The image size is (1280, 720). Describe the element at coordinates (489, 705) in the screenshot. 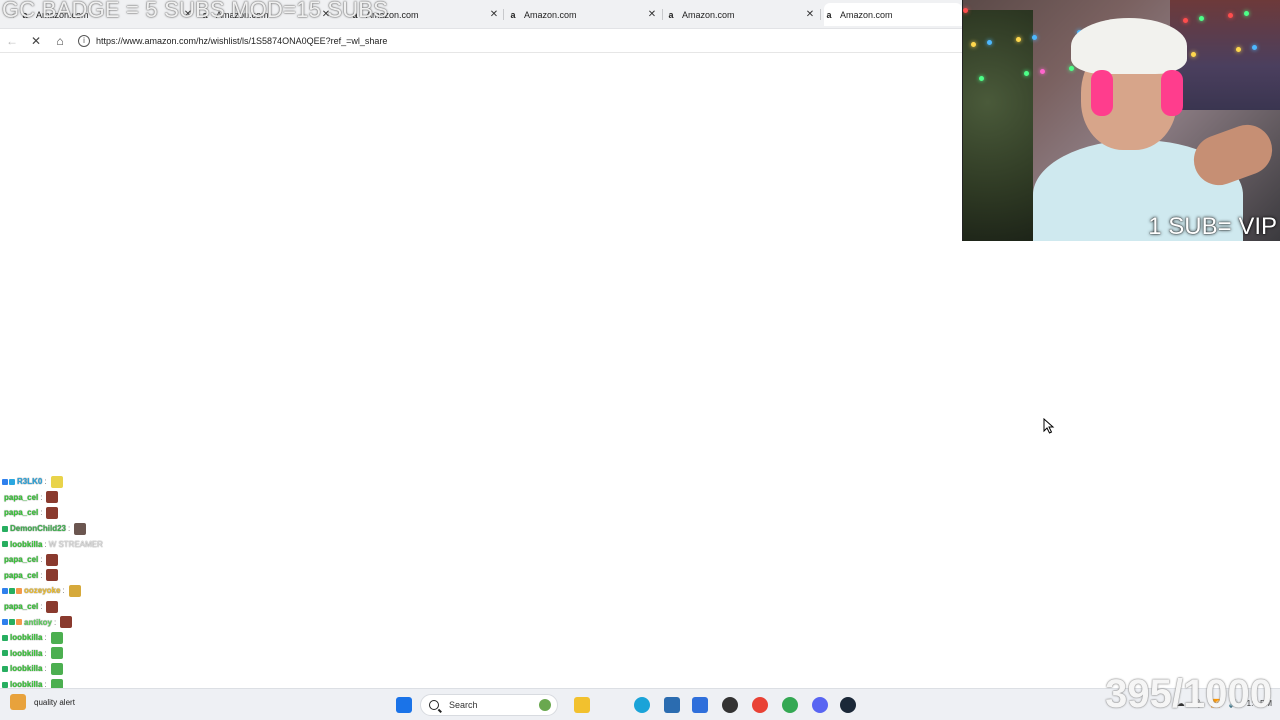

I see `taskbar-search: Search` at that location.